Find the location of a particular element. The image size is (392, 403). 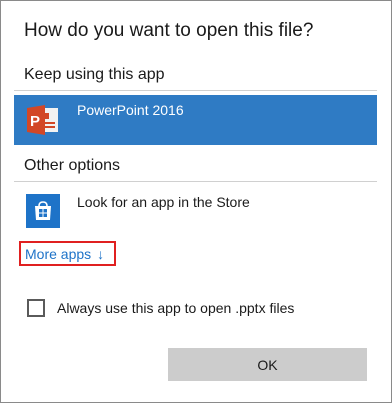

dialog-title: How do you want to open this file? is located at coordinates (169, 30).